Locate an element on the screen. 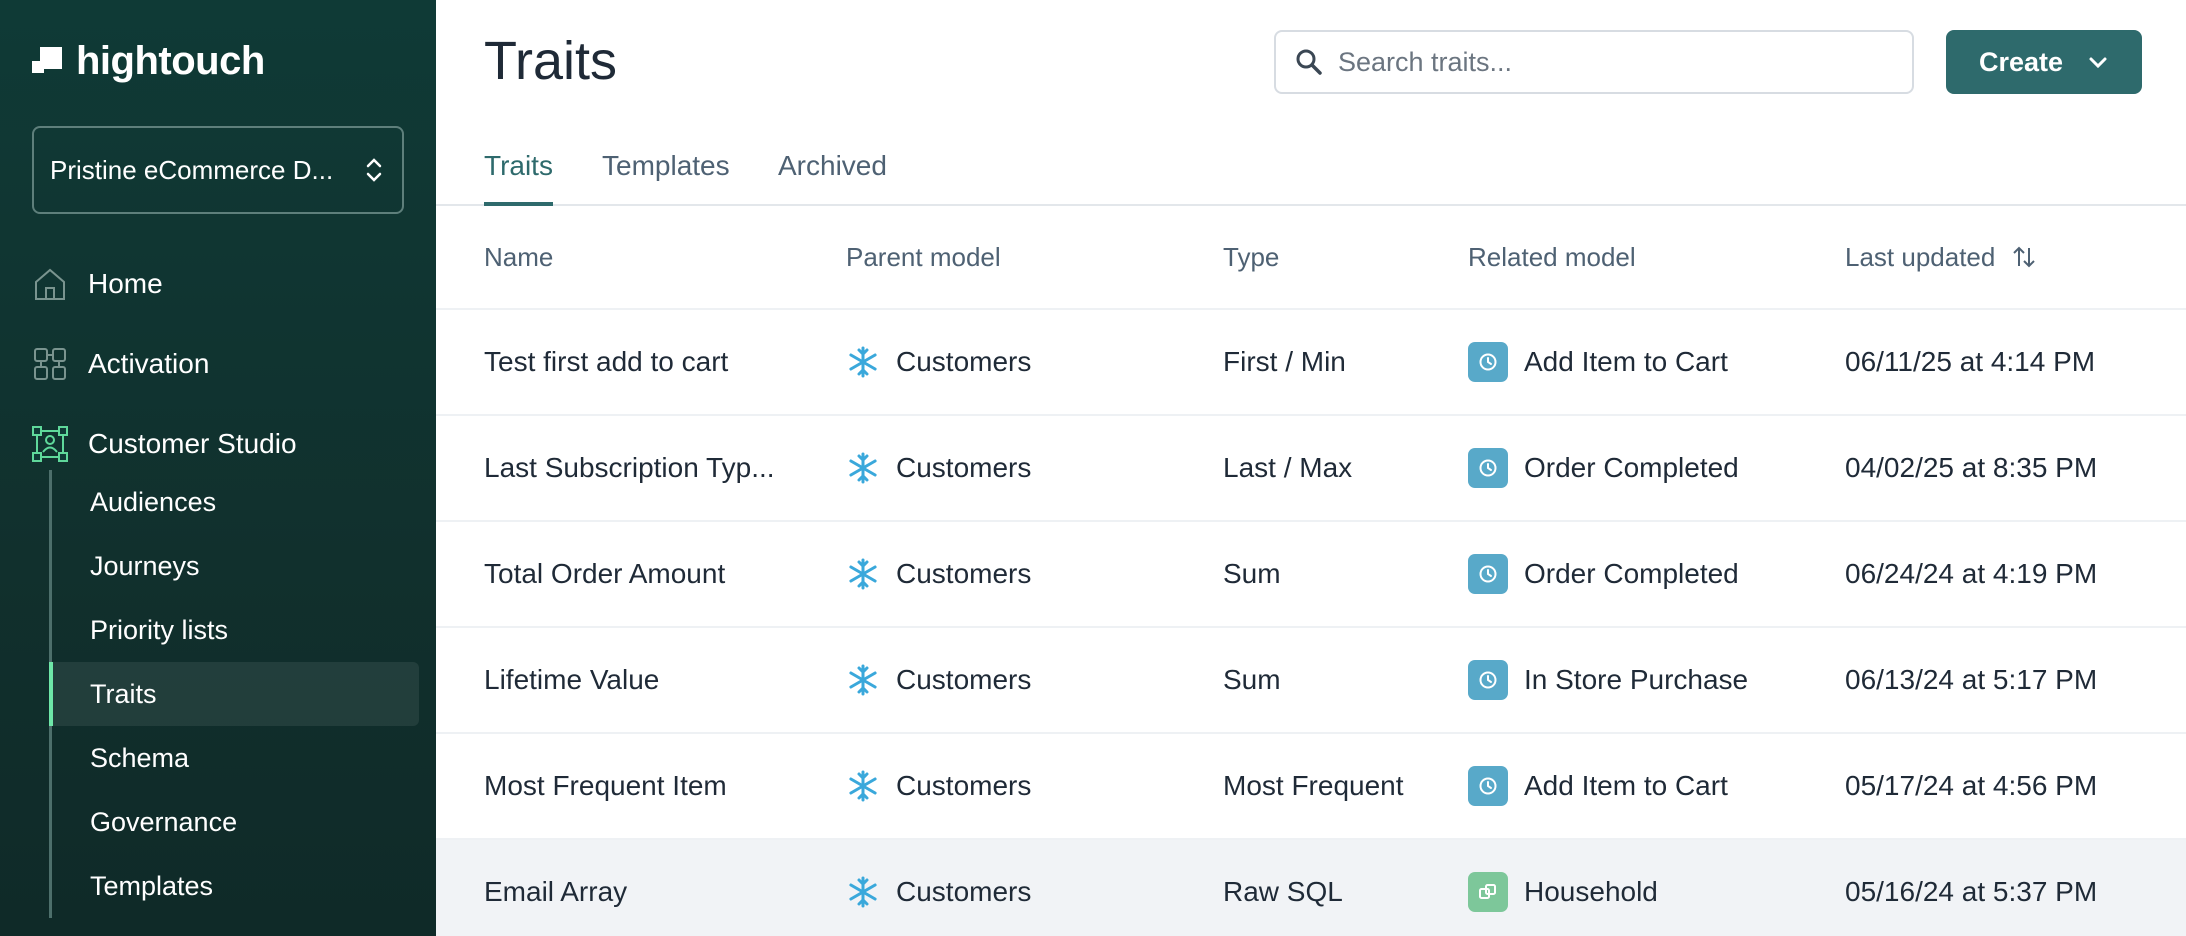 This screenshot has width=2186, height=936. subnav-item-traits: Traits is located at coordinates (234, 694).